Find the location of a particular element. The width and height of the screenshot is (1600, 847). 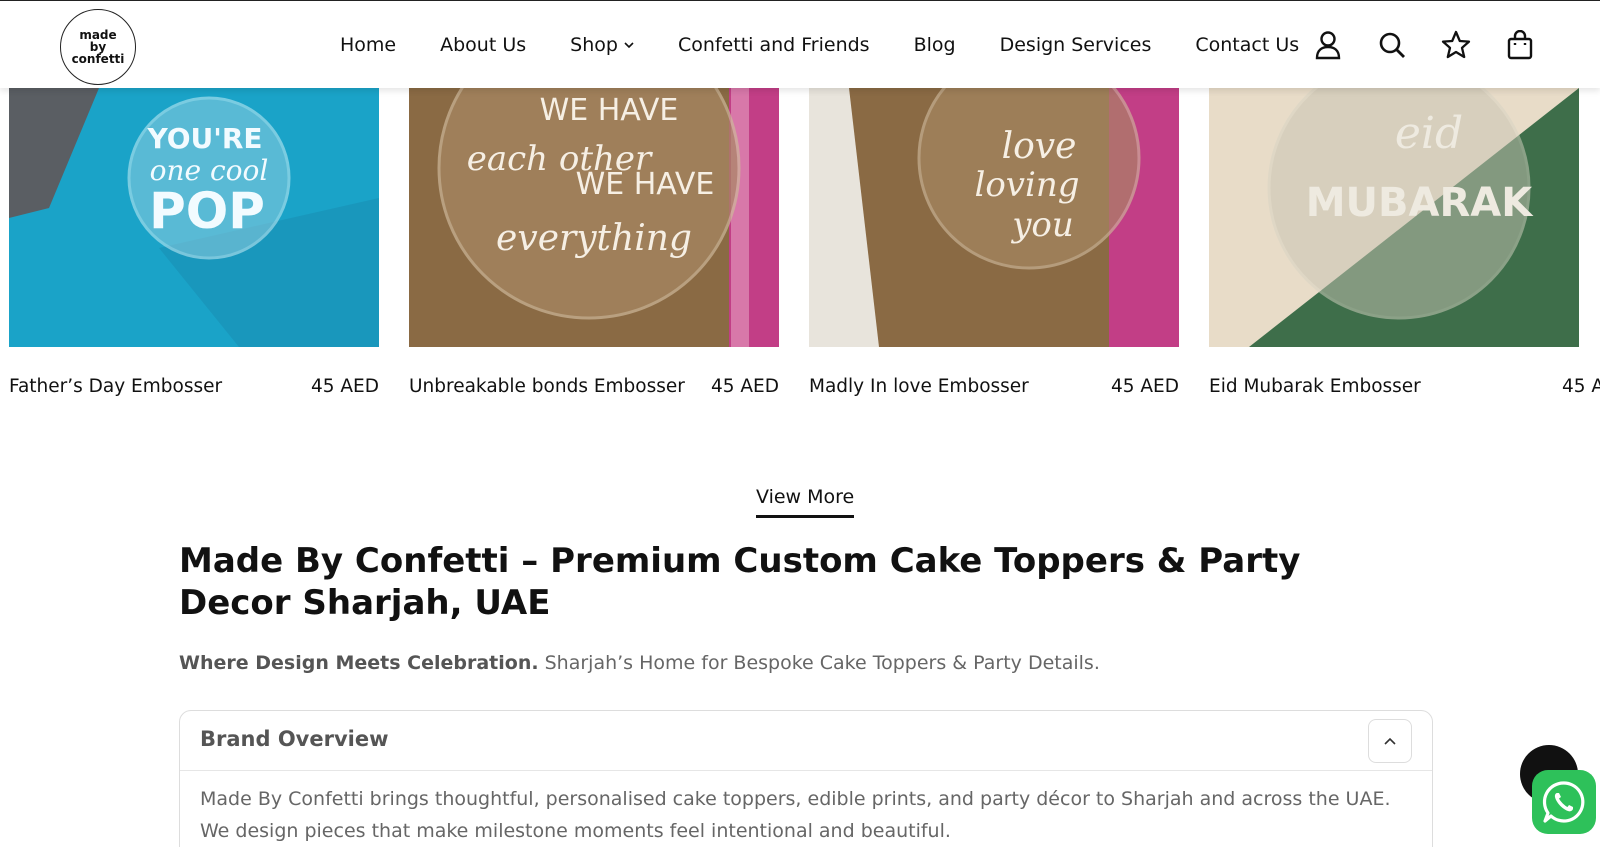

nav-about-us: About Us is located at coordinates (483, 45).